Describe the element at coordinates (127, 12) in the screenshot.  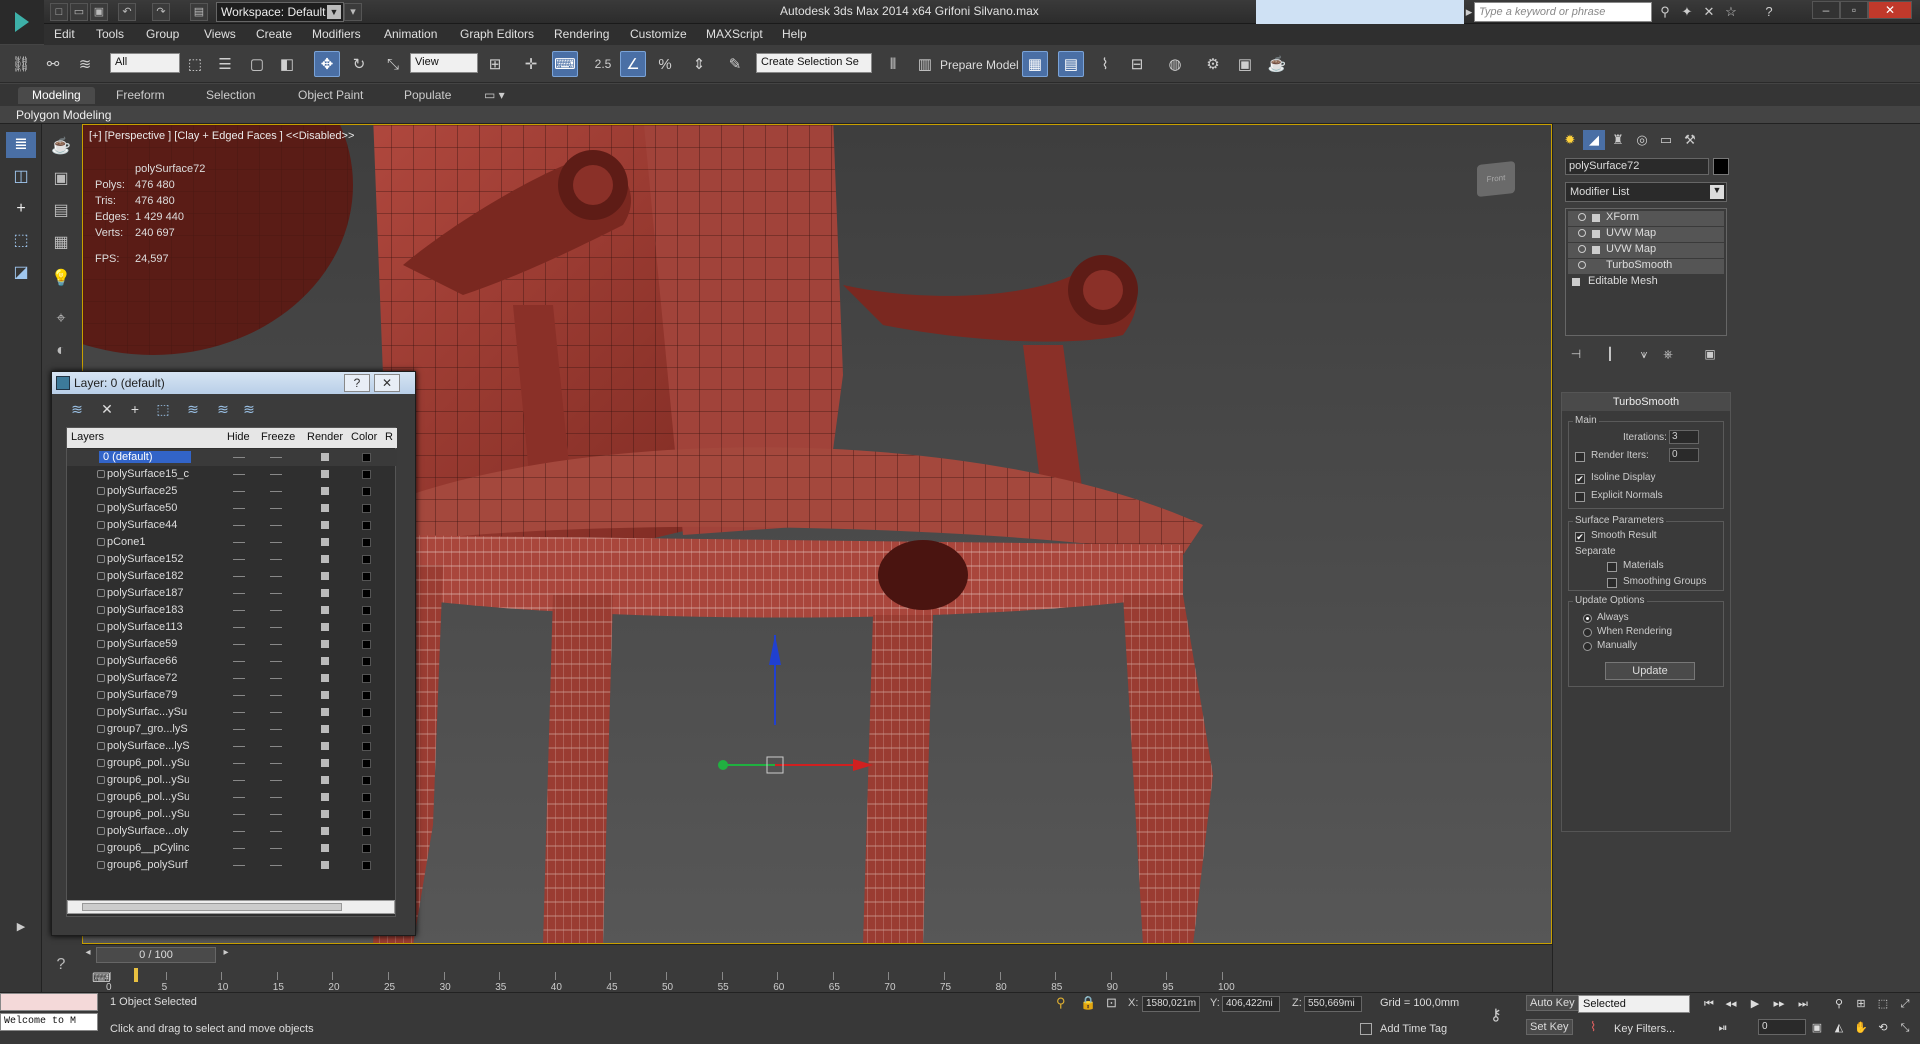
I see `undo-icon: ↶` at that location.